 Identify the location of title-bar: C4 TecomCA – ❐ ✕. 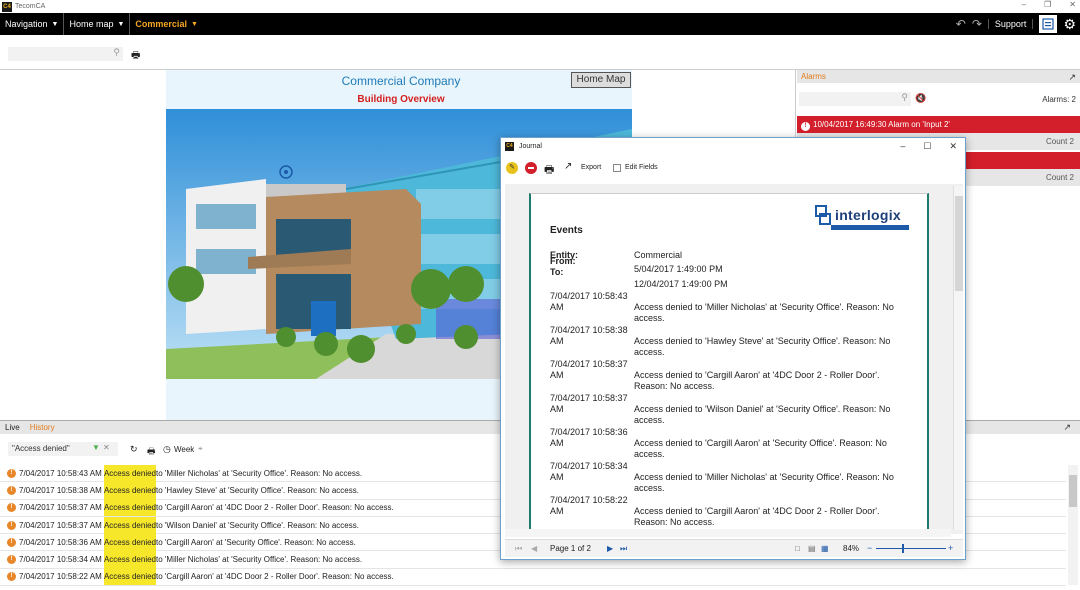
(540, 6).